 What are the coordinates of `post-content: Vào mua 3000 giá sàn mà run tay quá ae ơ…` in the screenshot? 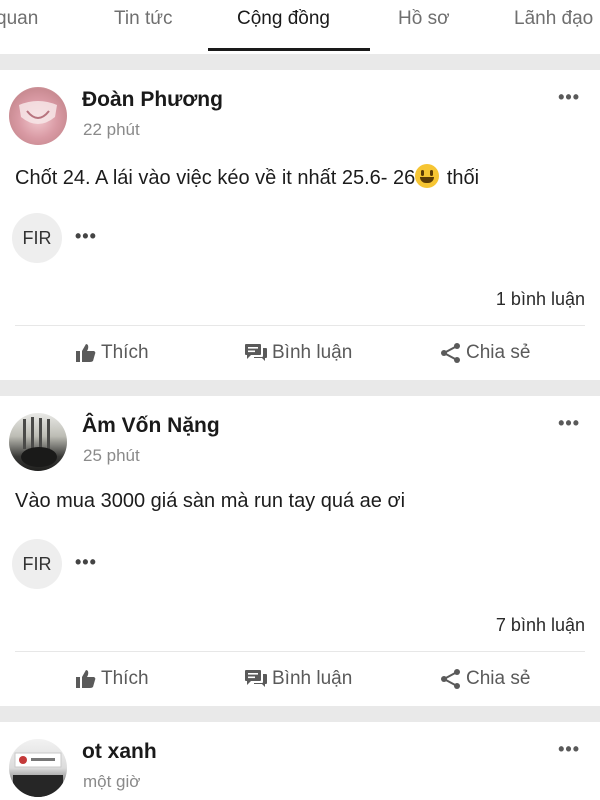 It's located at (210, 501).